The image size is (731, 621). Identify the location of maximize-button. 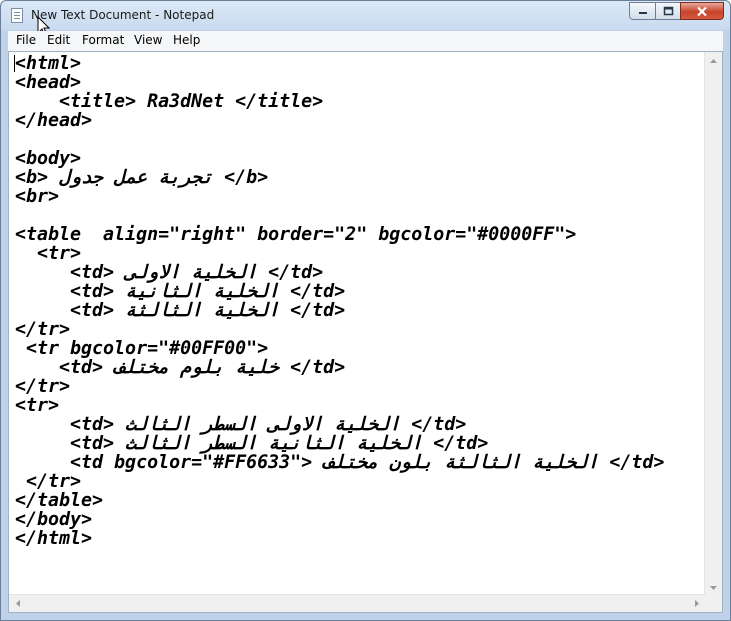
(668, 11).